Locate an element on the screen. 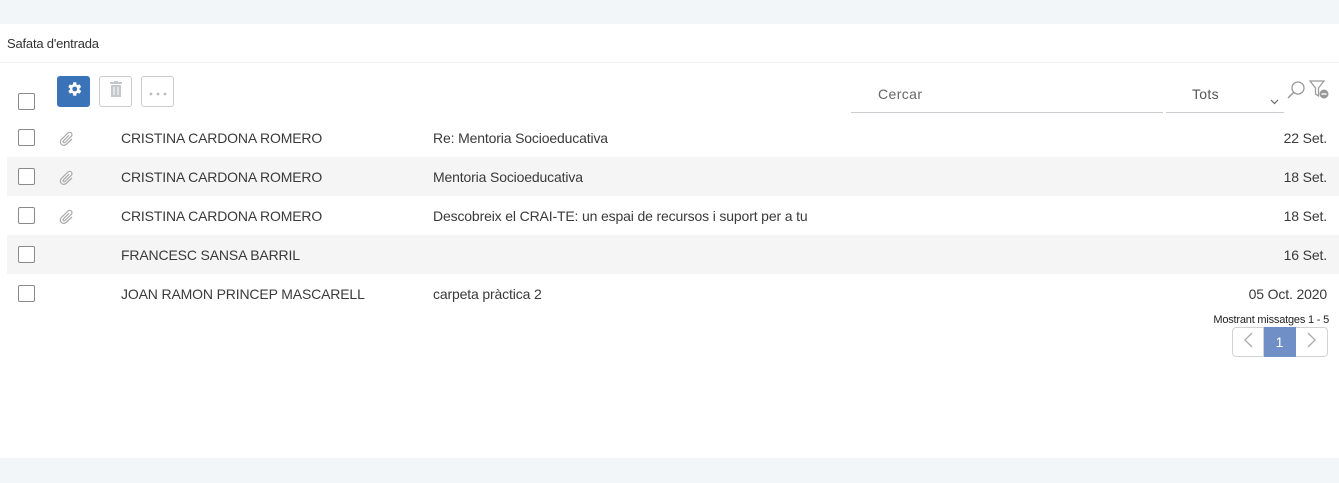  message-subject: Mentoria Socioeducativa is located at coordinates (508, 177).